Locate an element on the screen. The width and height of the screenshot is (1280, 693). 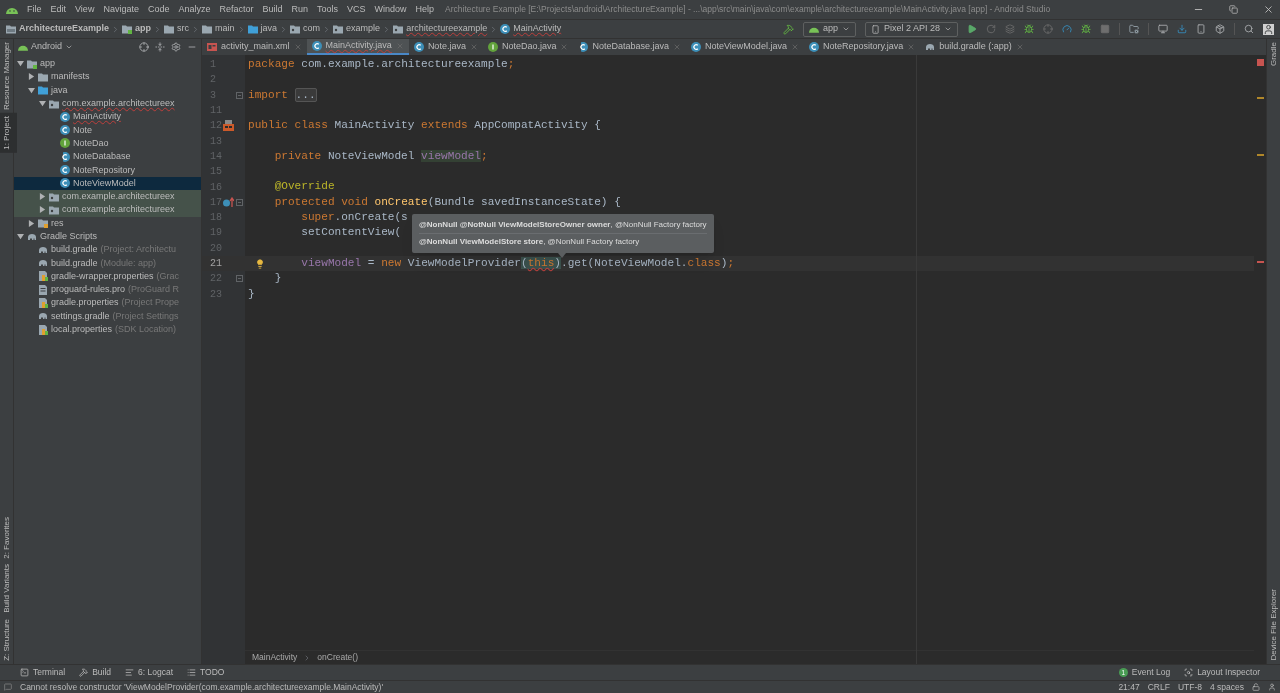
tree-item-label: res is located at coordinates (57, 223).